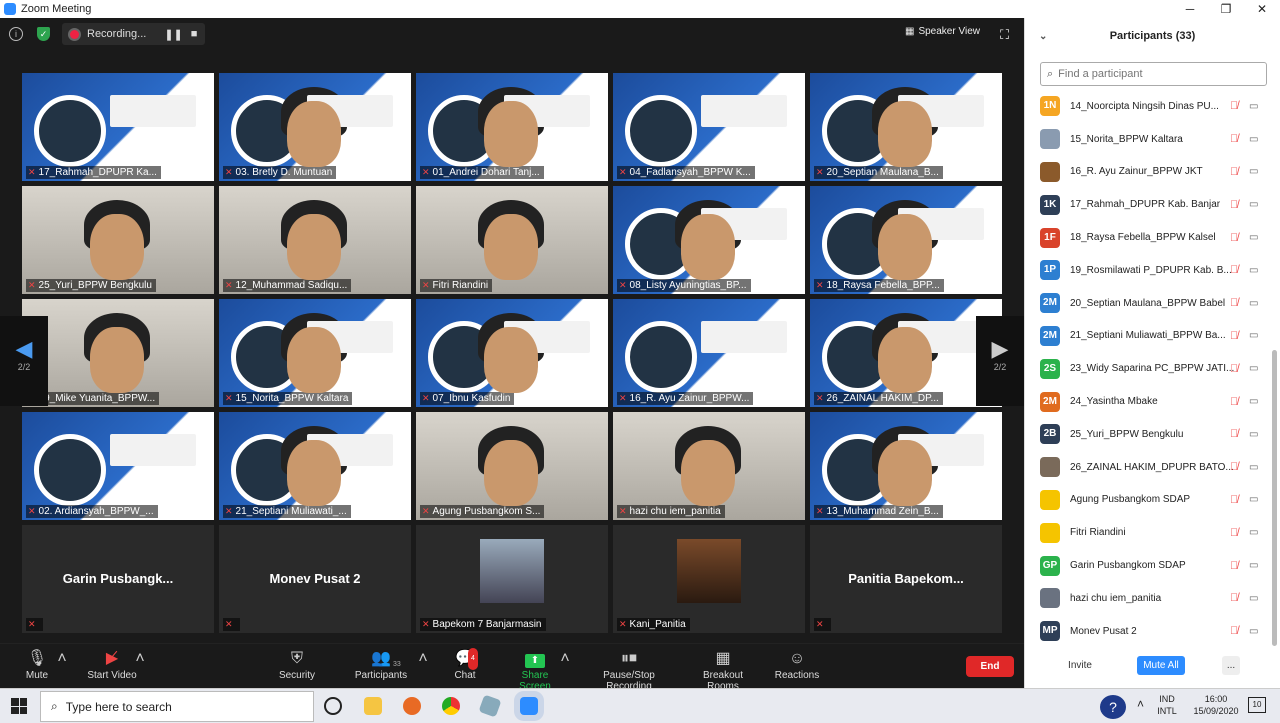  What do you see at coordinates (565, 659) in the screenshot?
I see `share-options-caret: ˄` at bounding box center [565, 659].